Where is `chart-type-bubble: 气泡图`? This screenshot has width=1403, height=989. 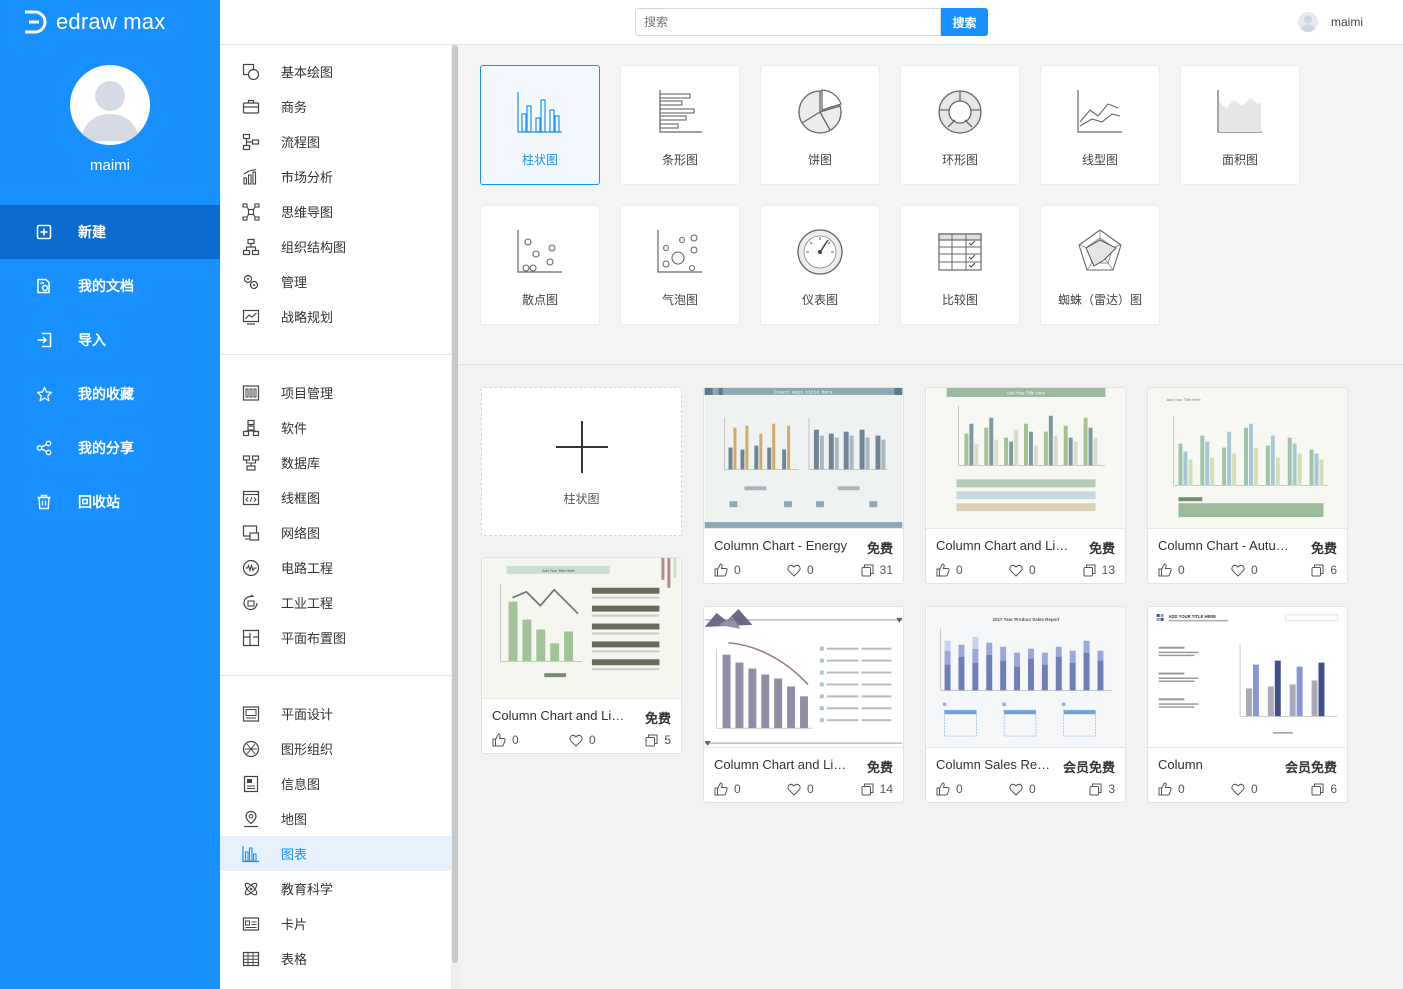
chart-type-bubble: 气泡图 is located at coordinates (680, 265).